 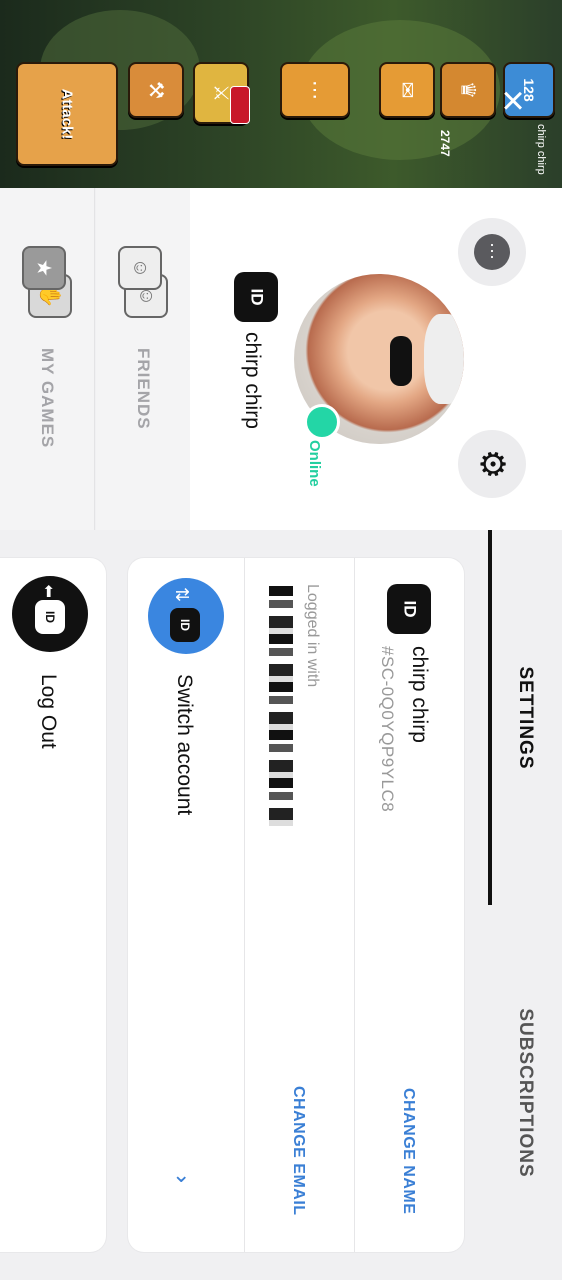 I want to click on redacted-email, so click(x=281, y=706).